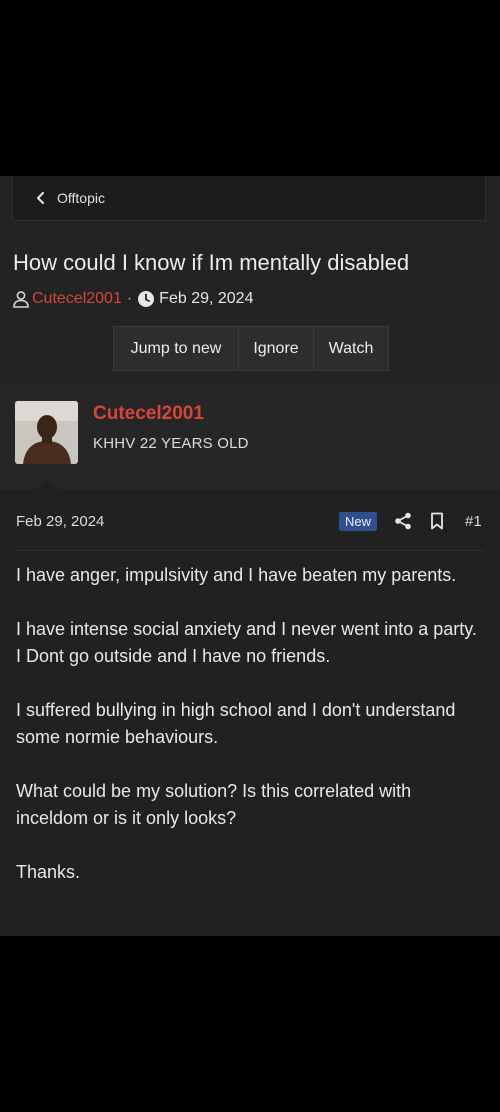  I want to click on thread-meta: Cutecel2001 · Feb 29, 2024, so click(132, 299).